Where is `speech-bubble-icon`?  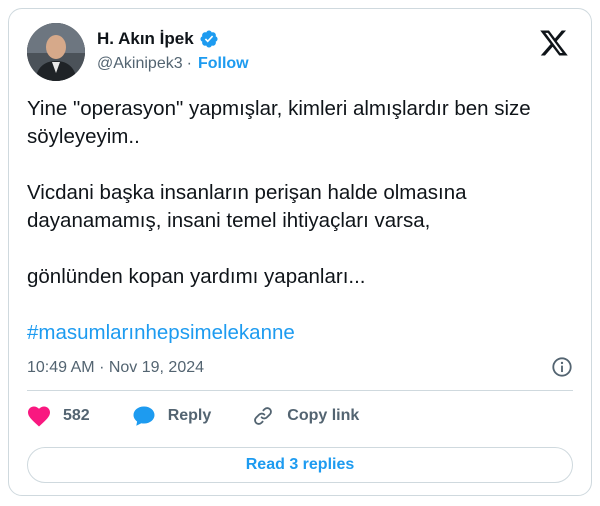 speech-bubble-icon is located at coordinates (144, 416).